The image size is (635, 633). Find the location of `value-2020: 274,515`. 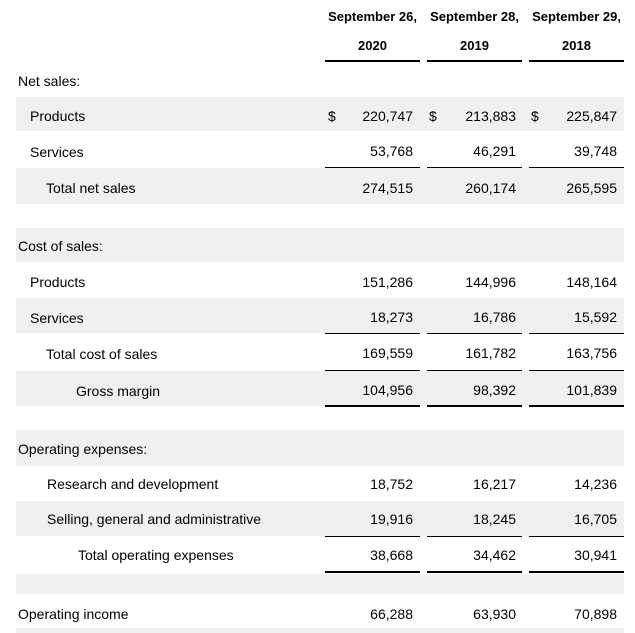

value-2020: 274,515 is located at coordinates (387, 188).